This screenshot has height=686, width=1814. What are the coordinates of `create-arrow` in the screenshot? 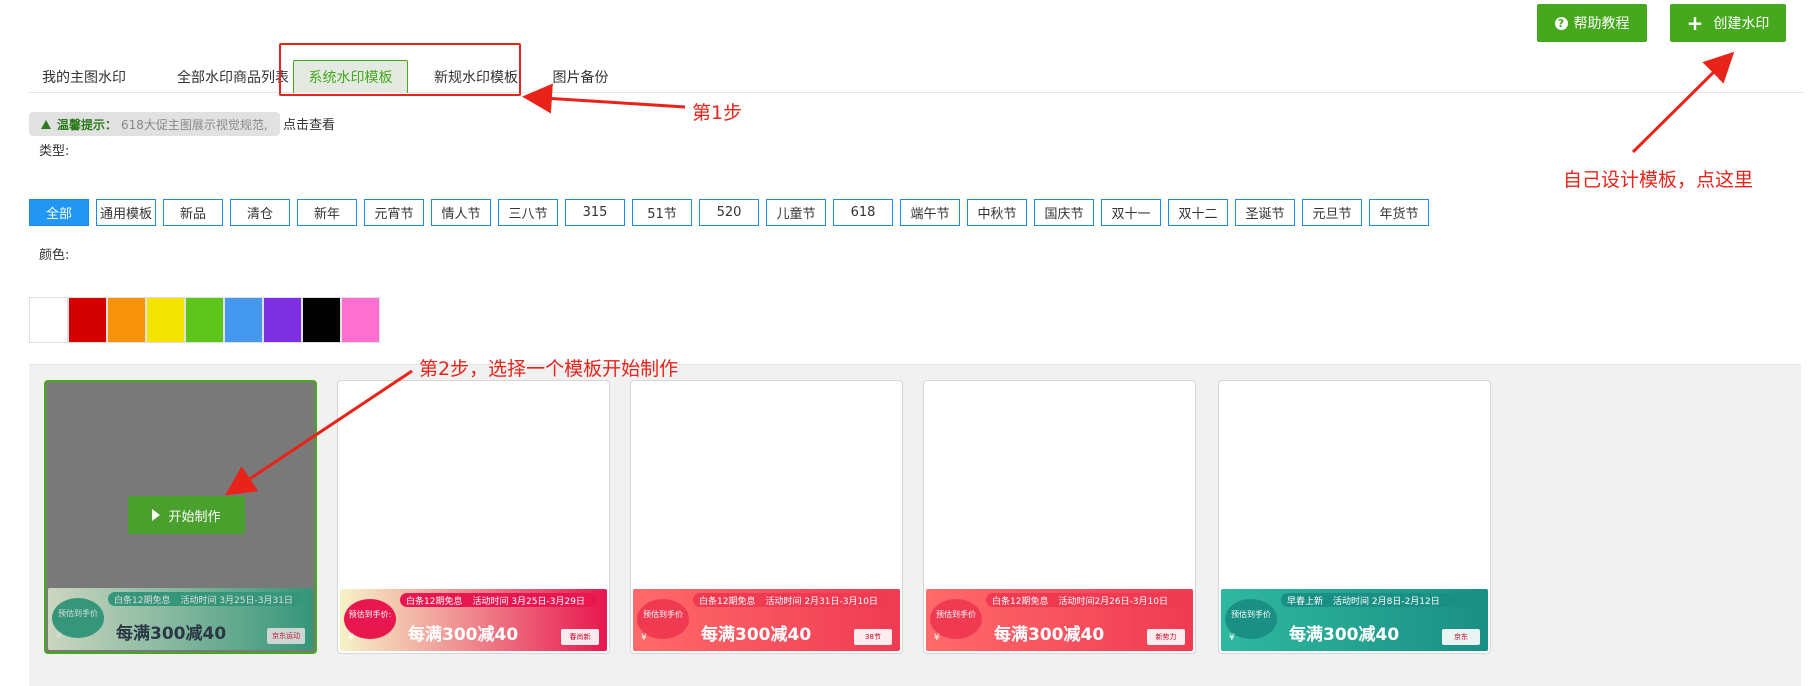 It's located at (1683, 102).